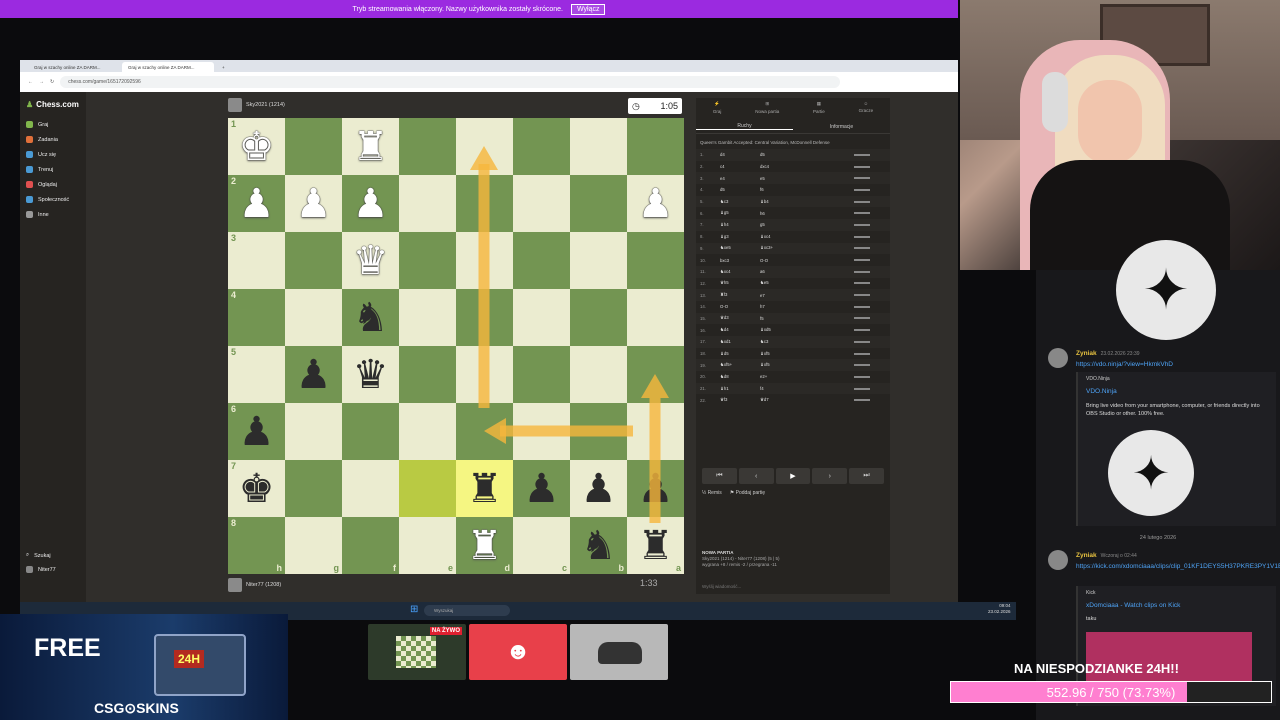 This screenshot has width=1280, height=720. I want to click on black-move: a6, so click(785, 271).